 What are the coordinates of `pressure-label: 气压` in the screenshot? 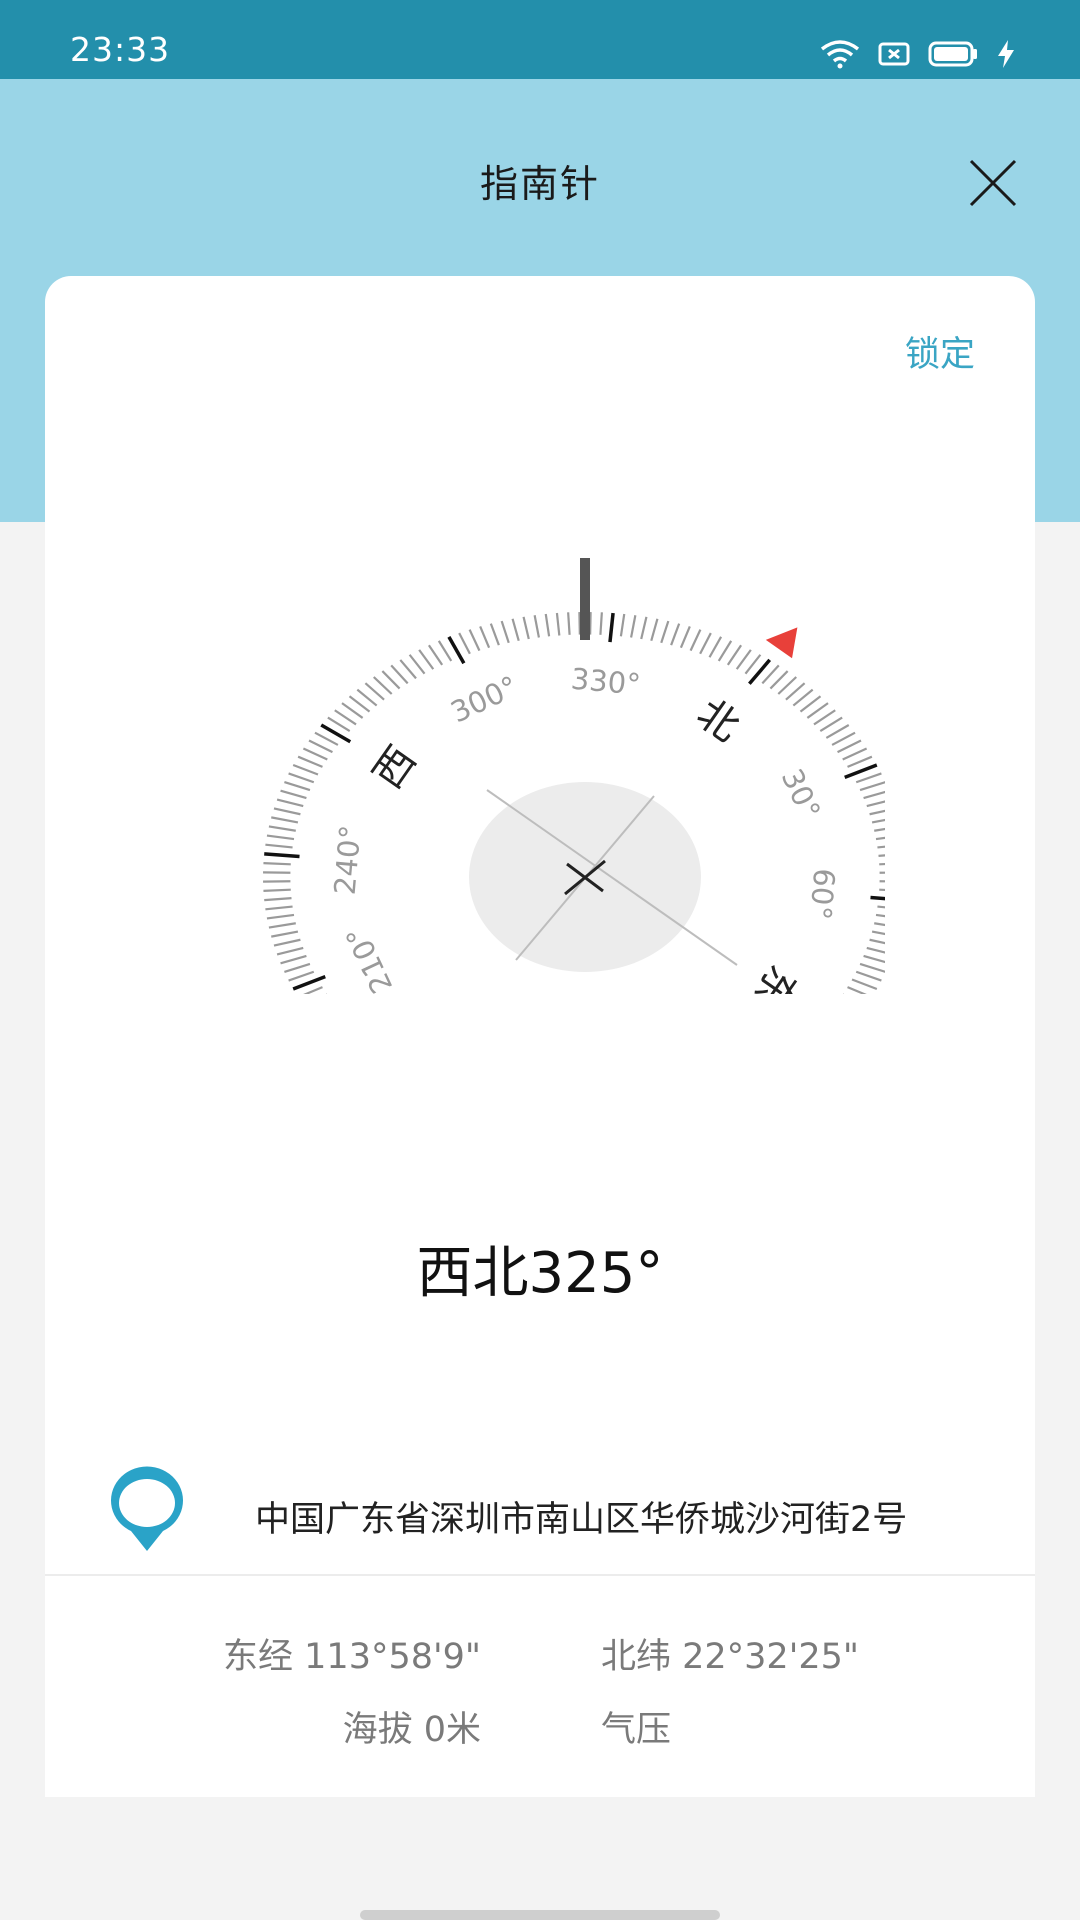 It's located at (636, 1730).